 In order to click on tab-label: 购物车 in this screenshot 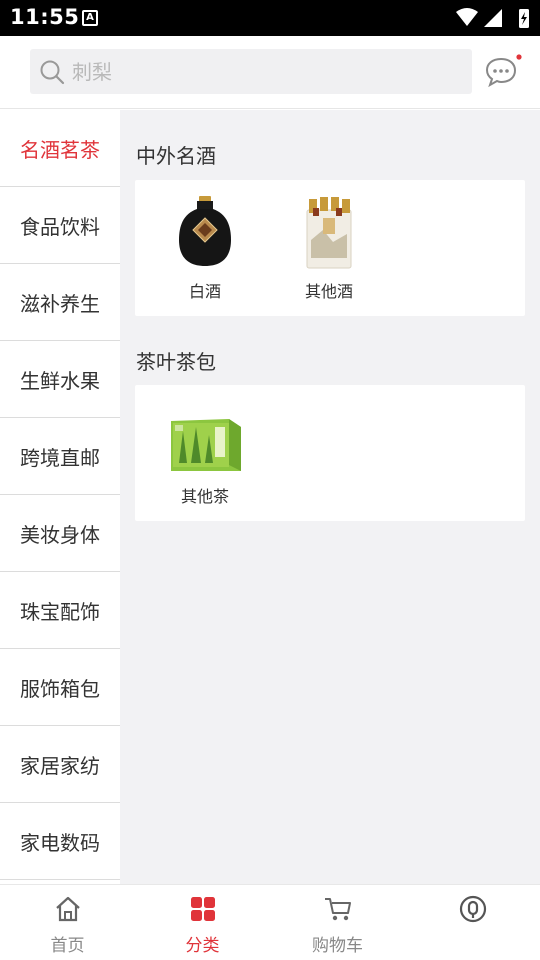, I will do `click(337, 946)`.